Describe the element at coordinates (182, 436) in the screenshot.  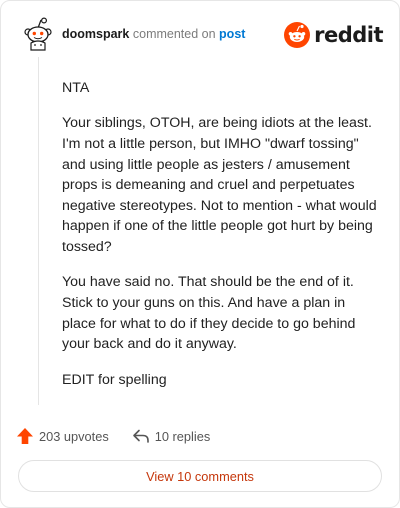
I see `reply-count: 10 replies` at that location.